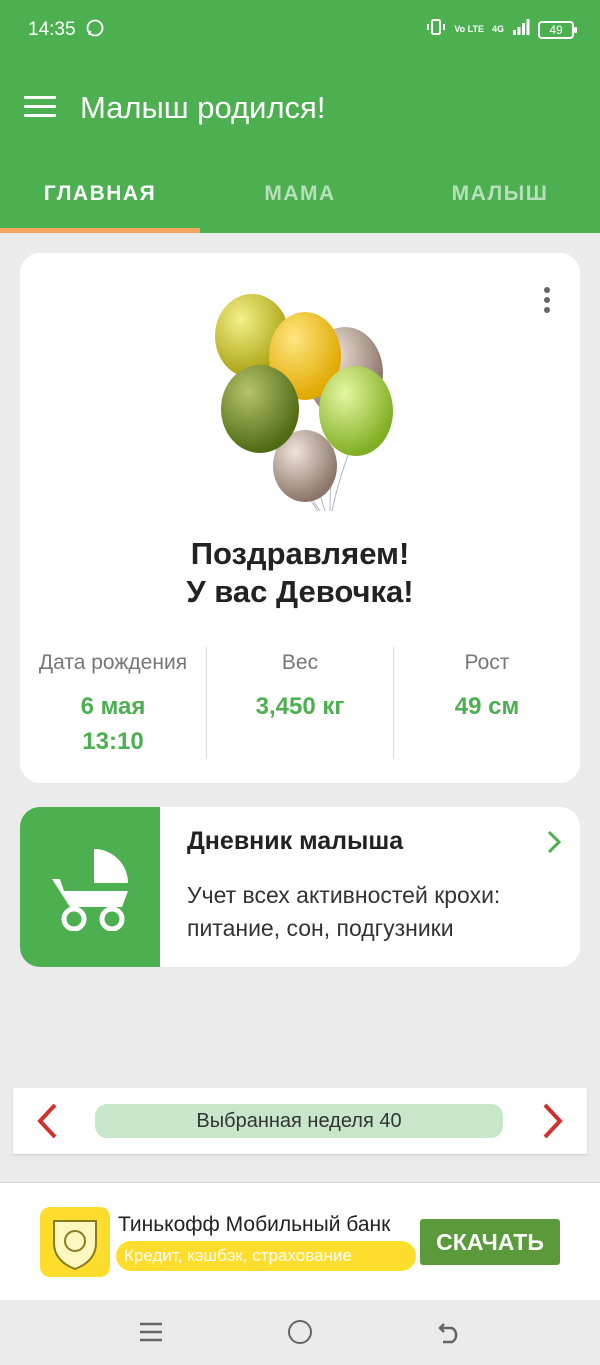 This screenshot has height=1365, width=600. What do you see at coordinates (300, 591) in the screenshot?
I see `congrats-line-2: У вас Девочка!` at bounding box center [300, 591].